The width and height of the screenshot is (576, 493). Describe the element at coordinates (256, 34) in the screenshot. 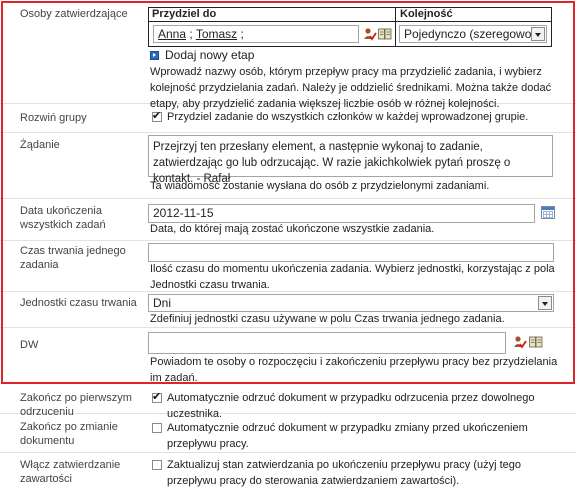

I see `assign-to-people-picker: Anna ; Tomasz ;` at that location.